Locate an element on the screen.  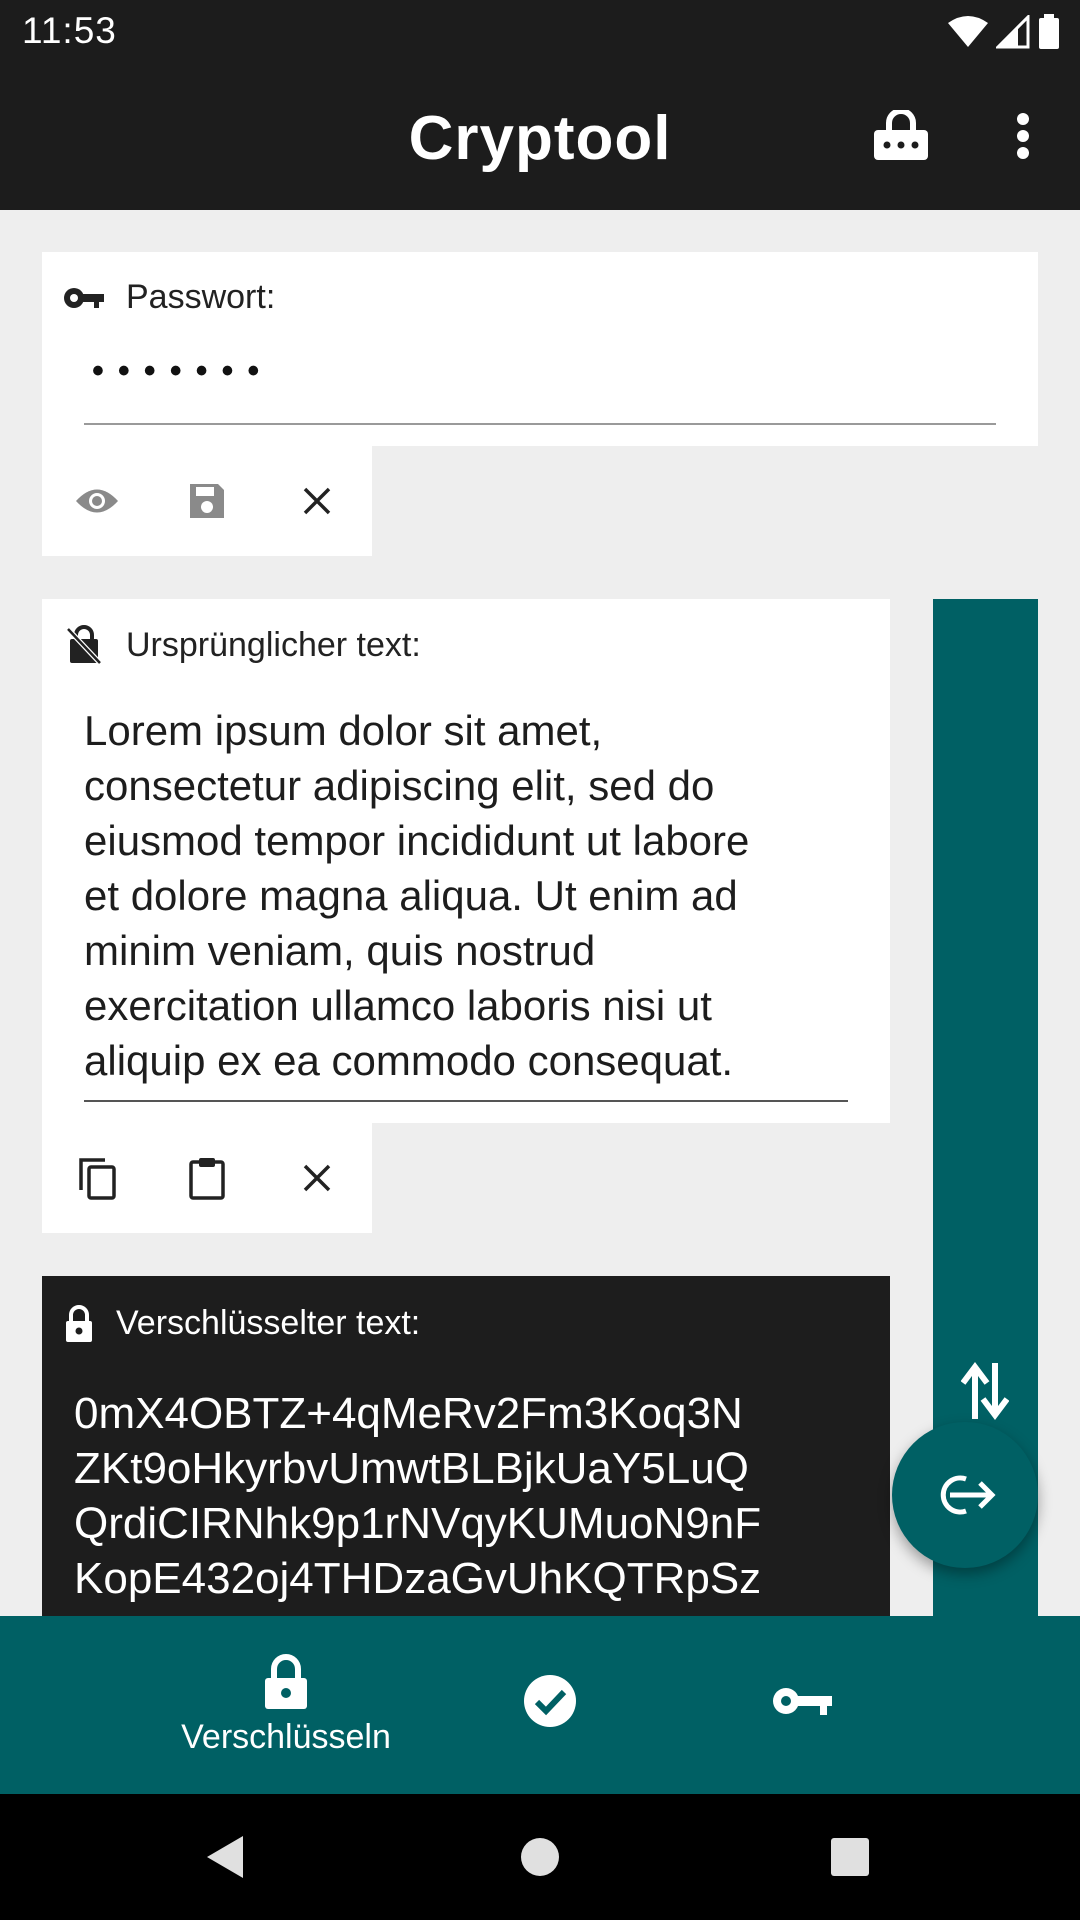
status-icons is located at coordinates (1004, 32).